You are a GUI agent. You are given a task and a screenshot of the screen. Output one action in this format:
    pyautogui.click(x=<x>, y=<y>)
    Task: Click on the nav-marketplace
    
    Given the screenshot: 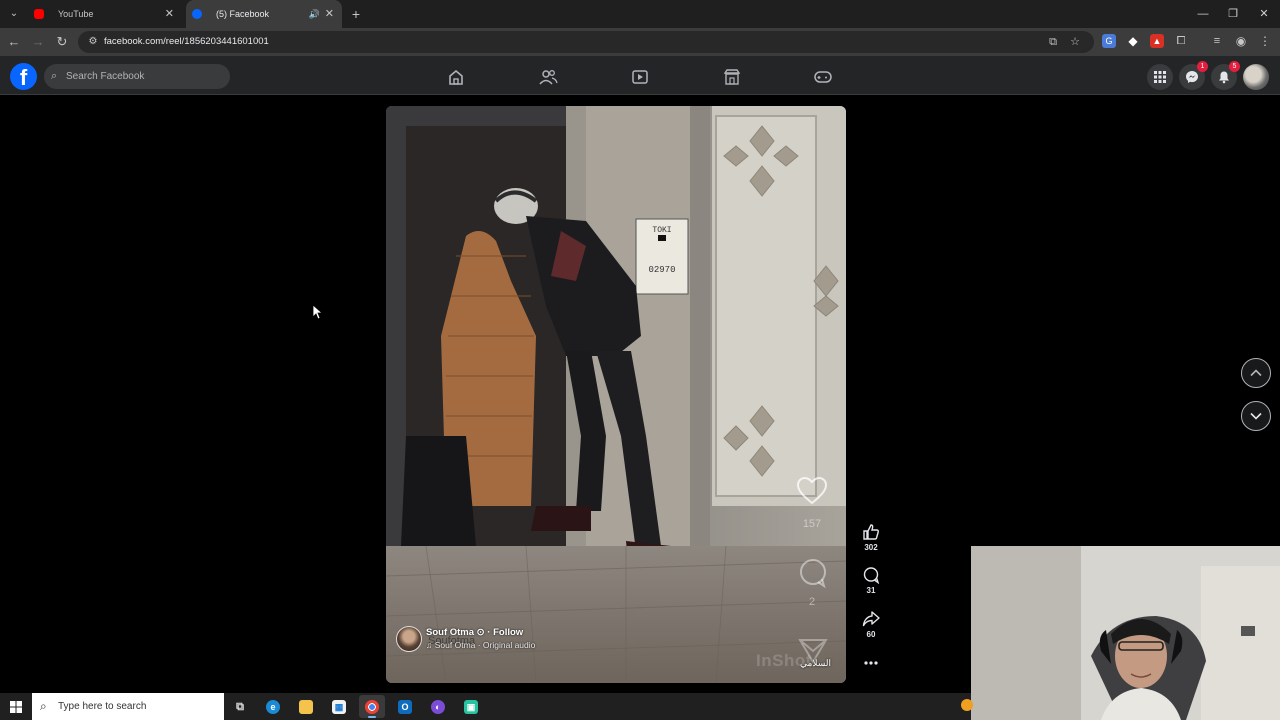 What is the action you would take?
    pyautogui.click(x=732, y=77)
    